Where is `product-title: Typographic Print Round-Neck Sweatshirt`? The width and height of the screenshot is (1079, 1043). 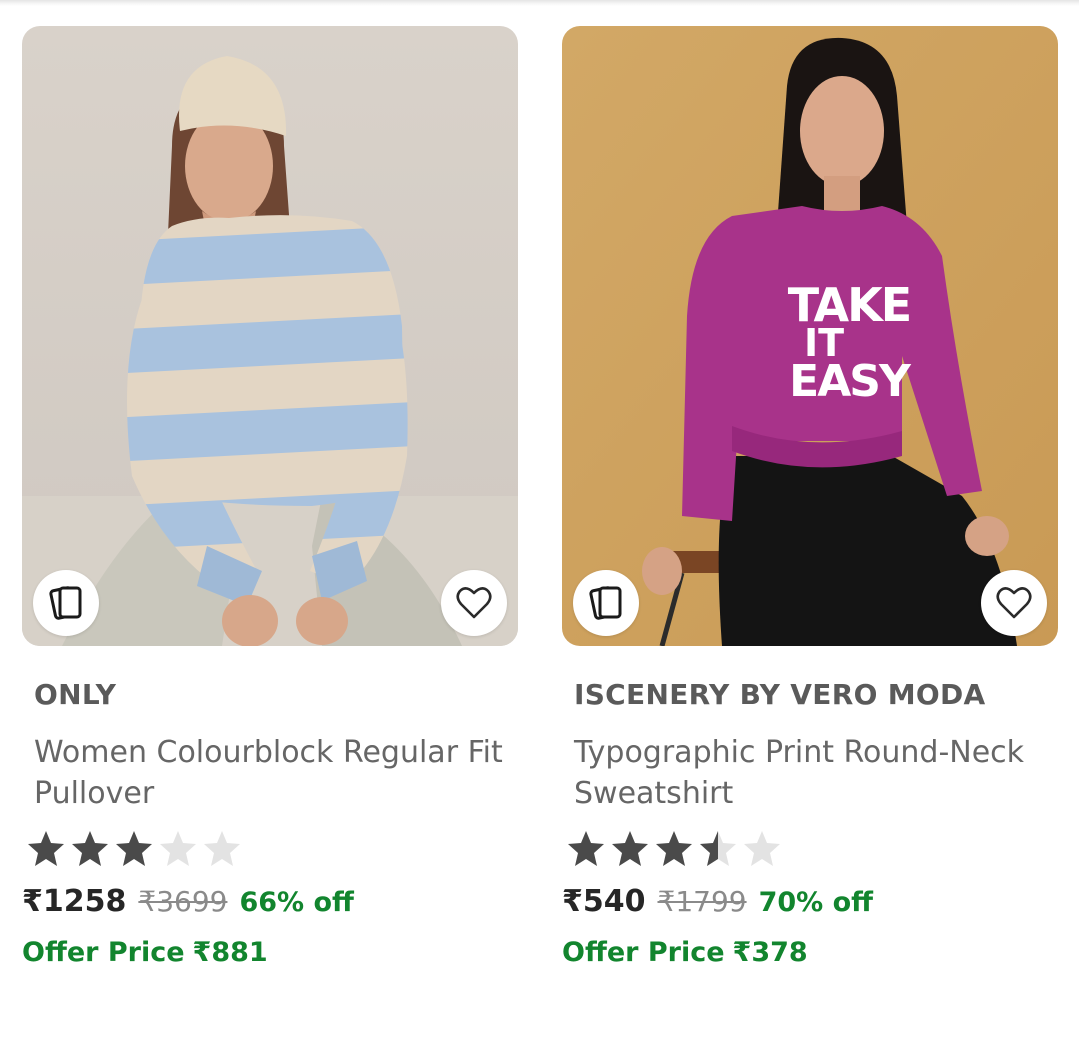
product-title: Typographic Print Round-Neck Sweatshirt is located at coordinates (799, 773).